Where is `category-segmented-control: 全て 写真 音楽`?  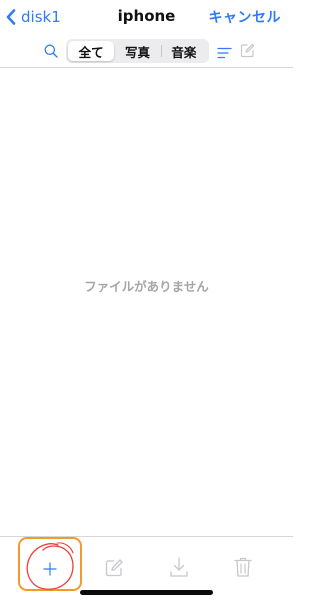 category-segmented-control: 全て 写真 音楽 is located at coordinates (137, 51).